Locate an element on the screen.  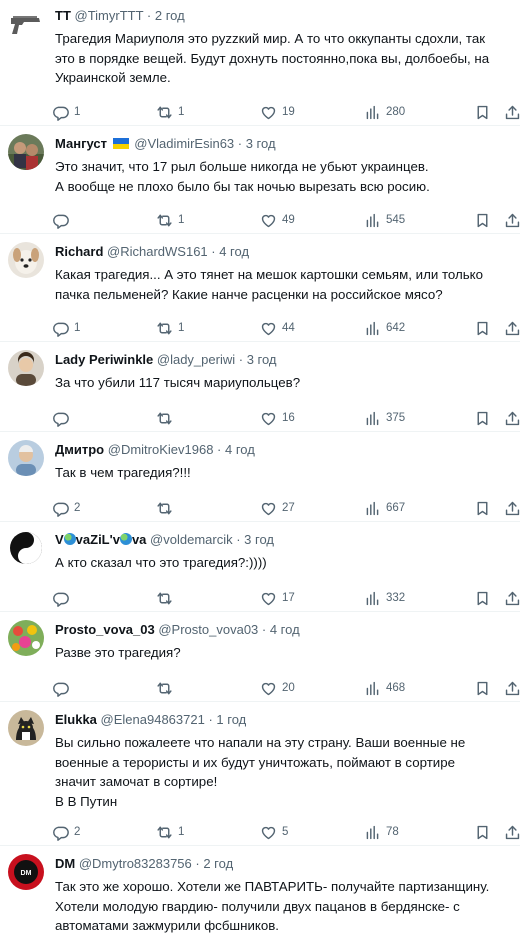
author-name: Elukka is located at coordinates (76, 719).